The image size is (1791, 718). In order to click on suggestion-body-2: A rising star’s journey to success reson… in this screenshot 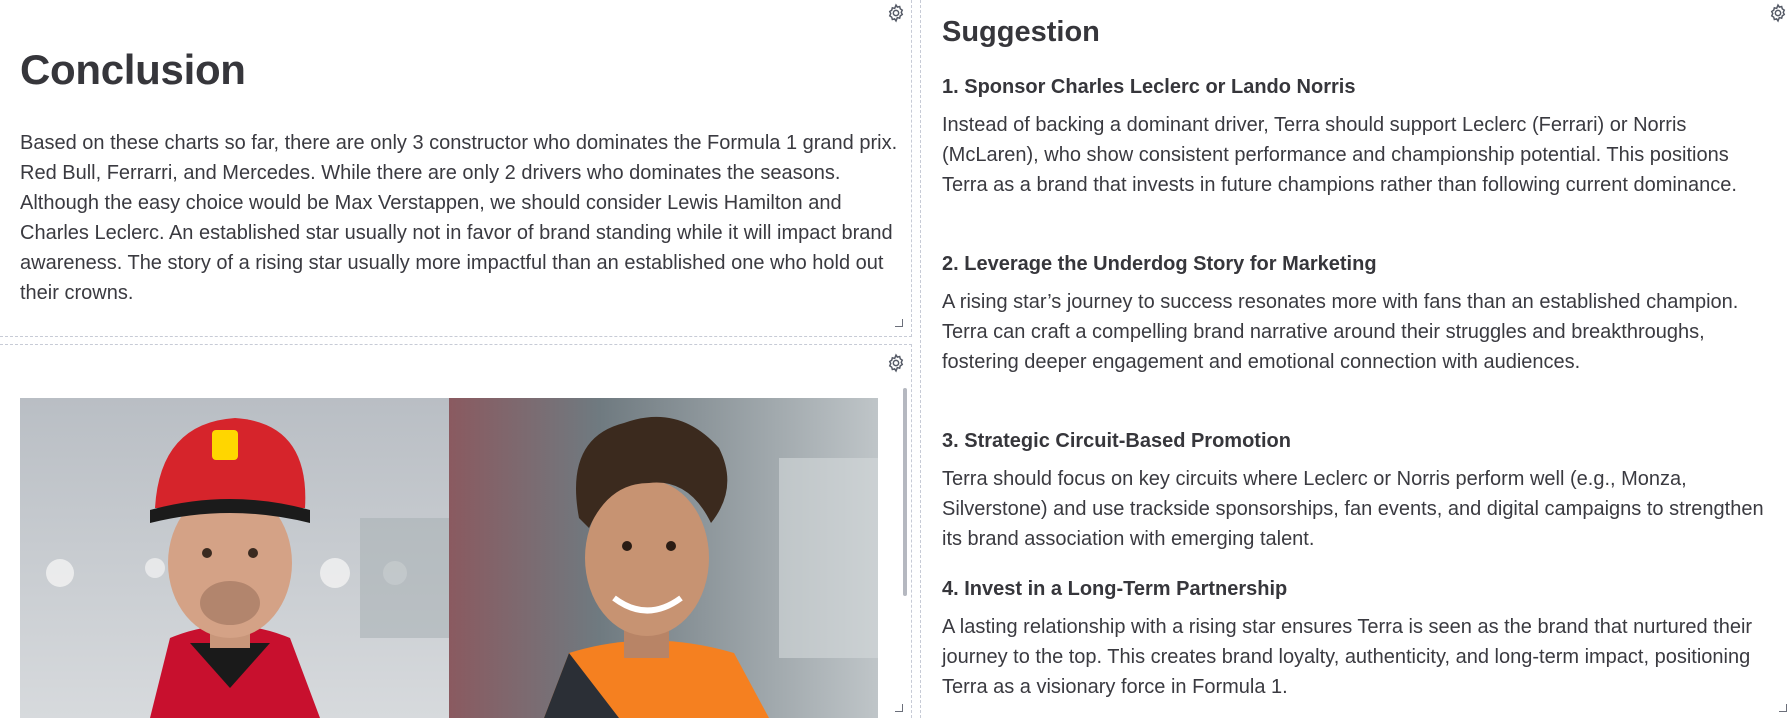, I will do `click(1340, 332)`.